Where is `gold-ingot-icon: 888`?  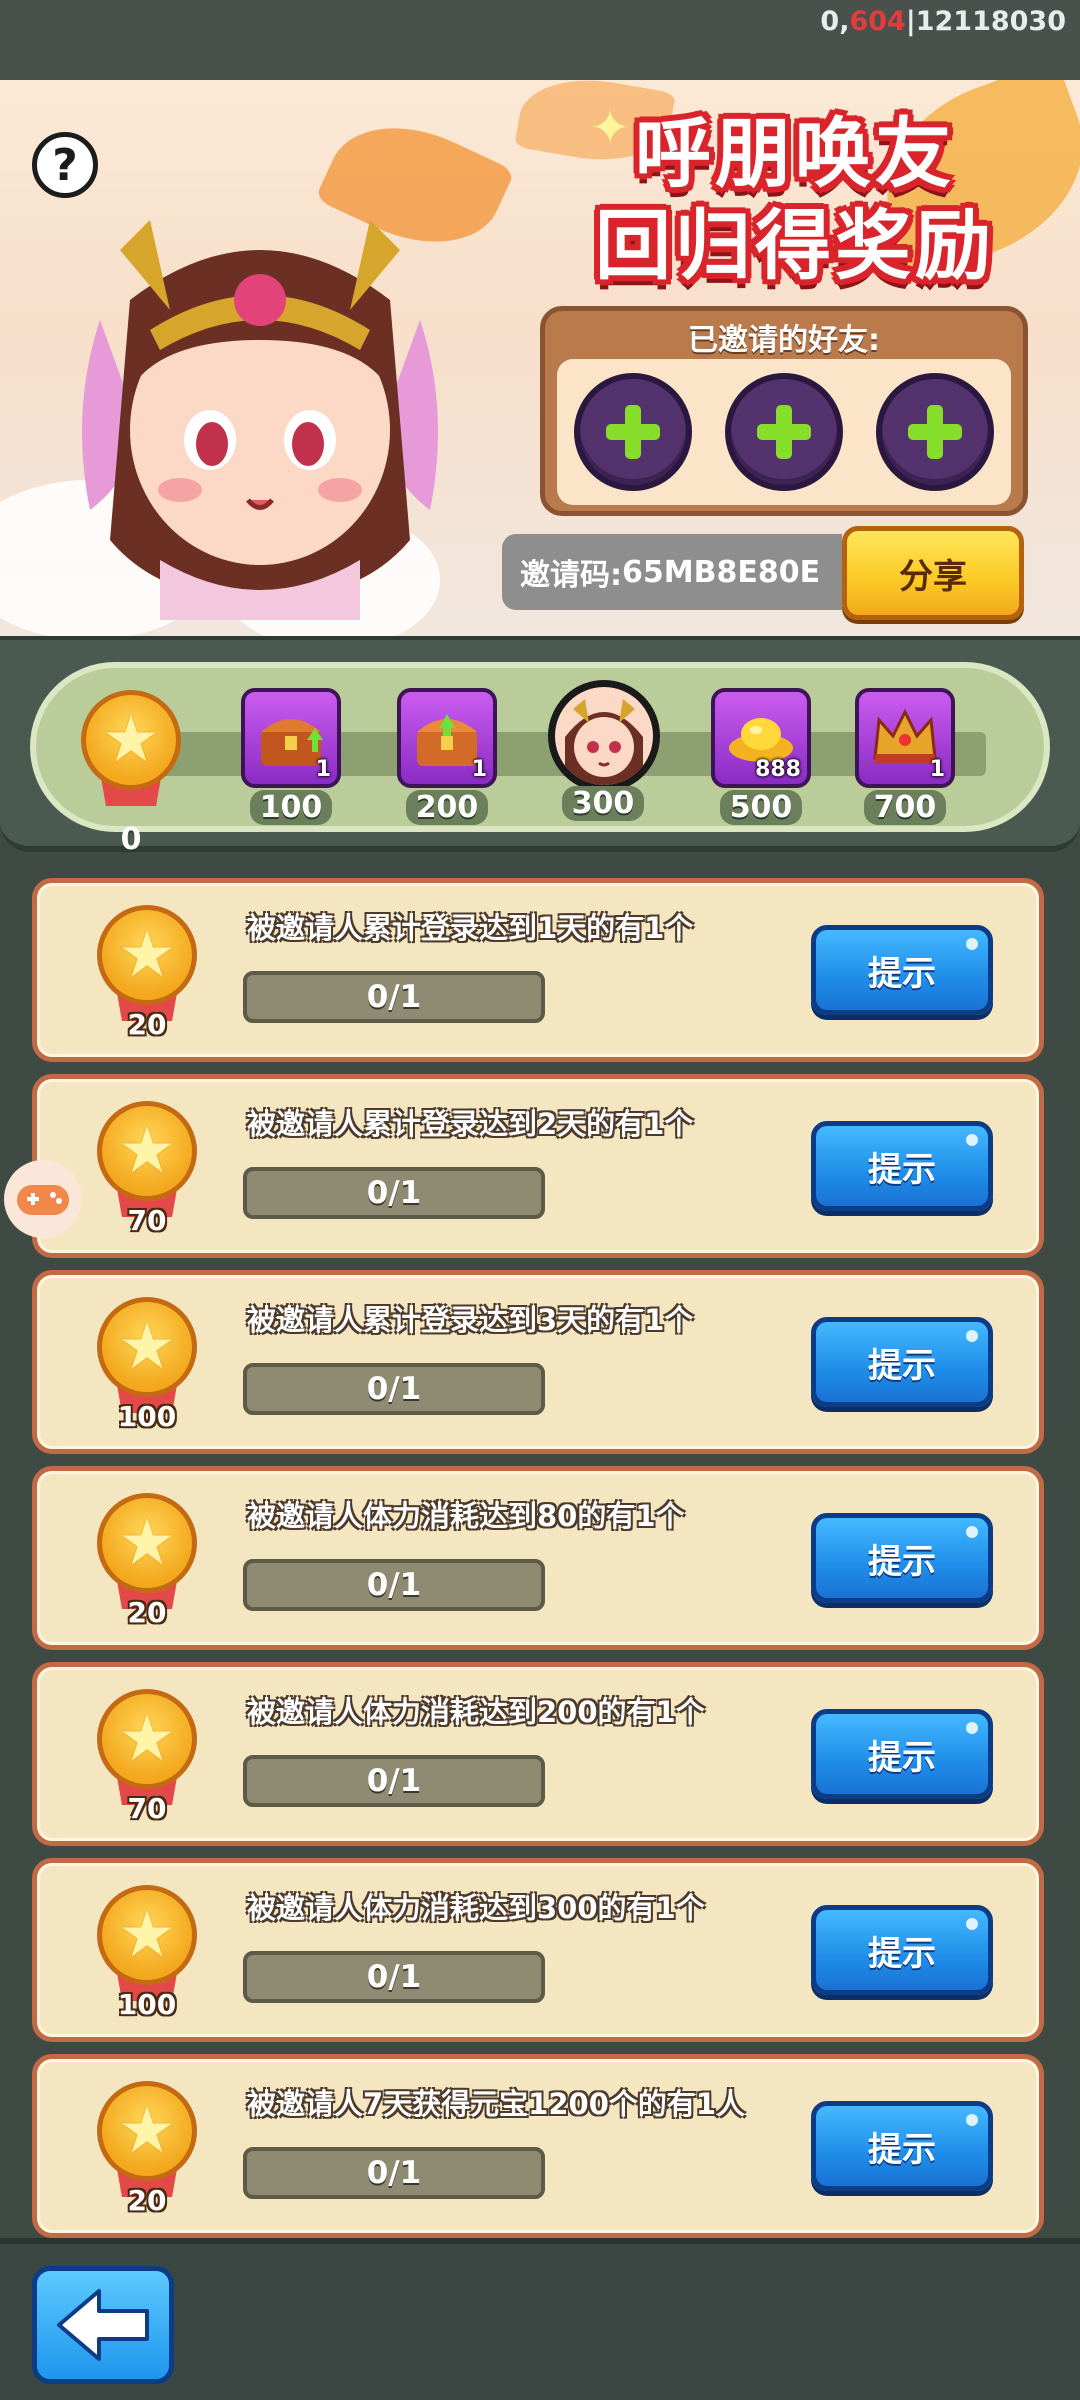
gold-ingot-icon: 888 is located at coordinates (761, 738).